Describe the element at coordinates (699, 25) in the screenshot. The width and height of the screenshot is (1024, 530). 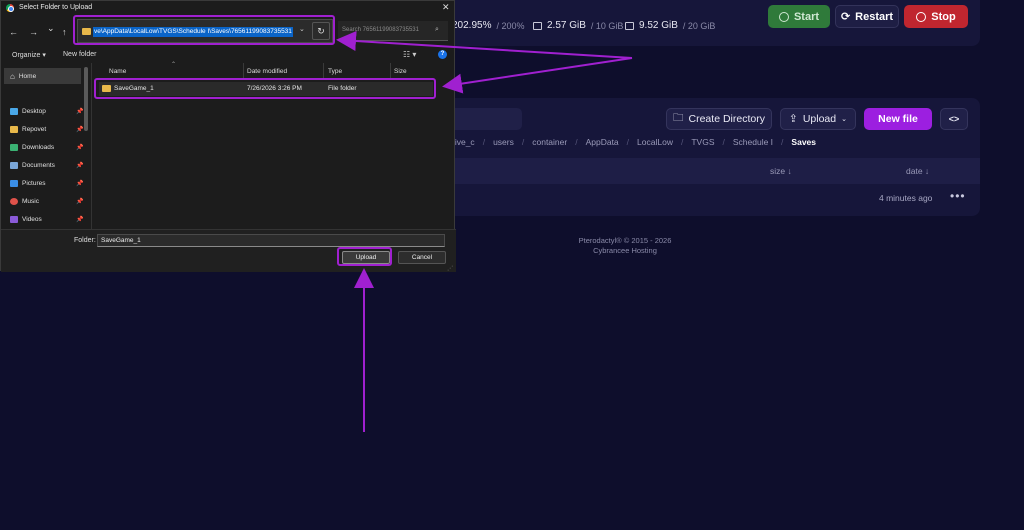
I see `disk-limit: / 20 GiB` at that location.